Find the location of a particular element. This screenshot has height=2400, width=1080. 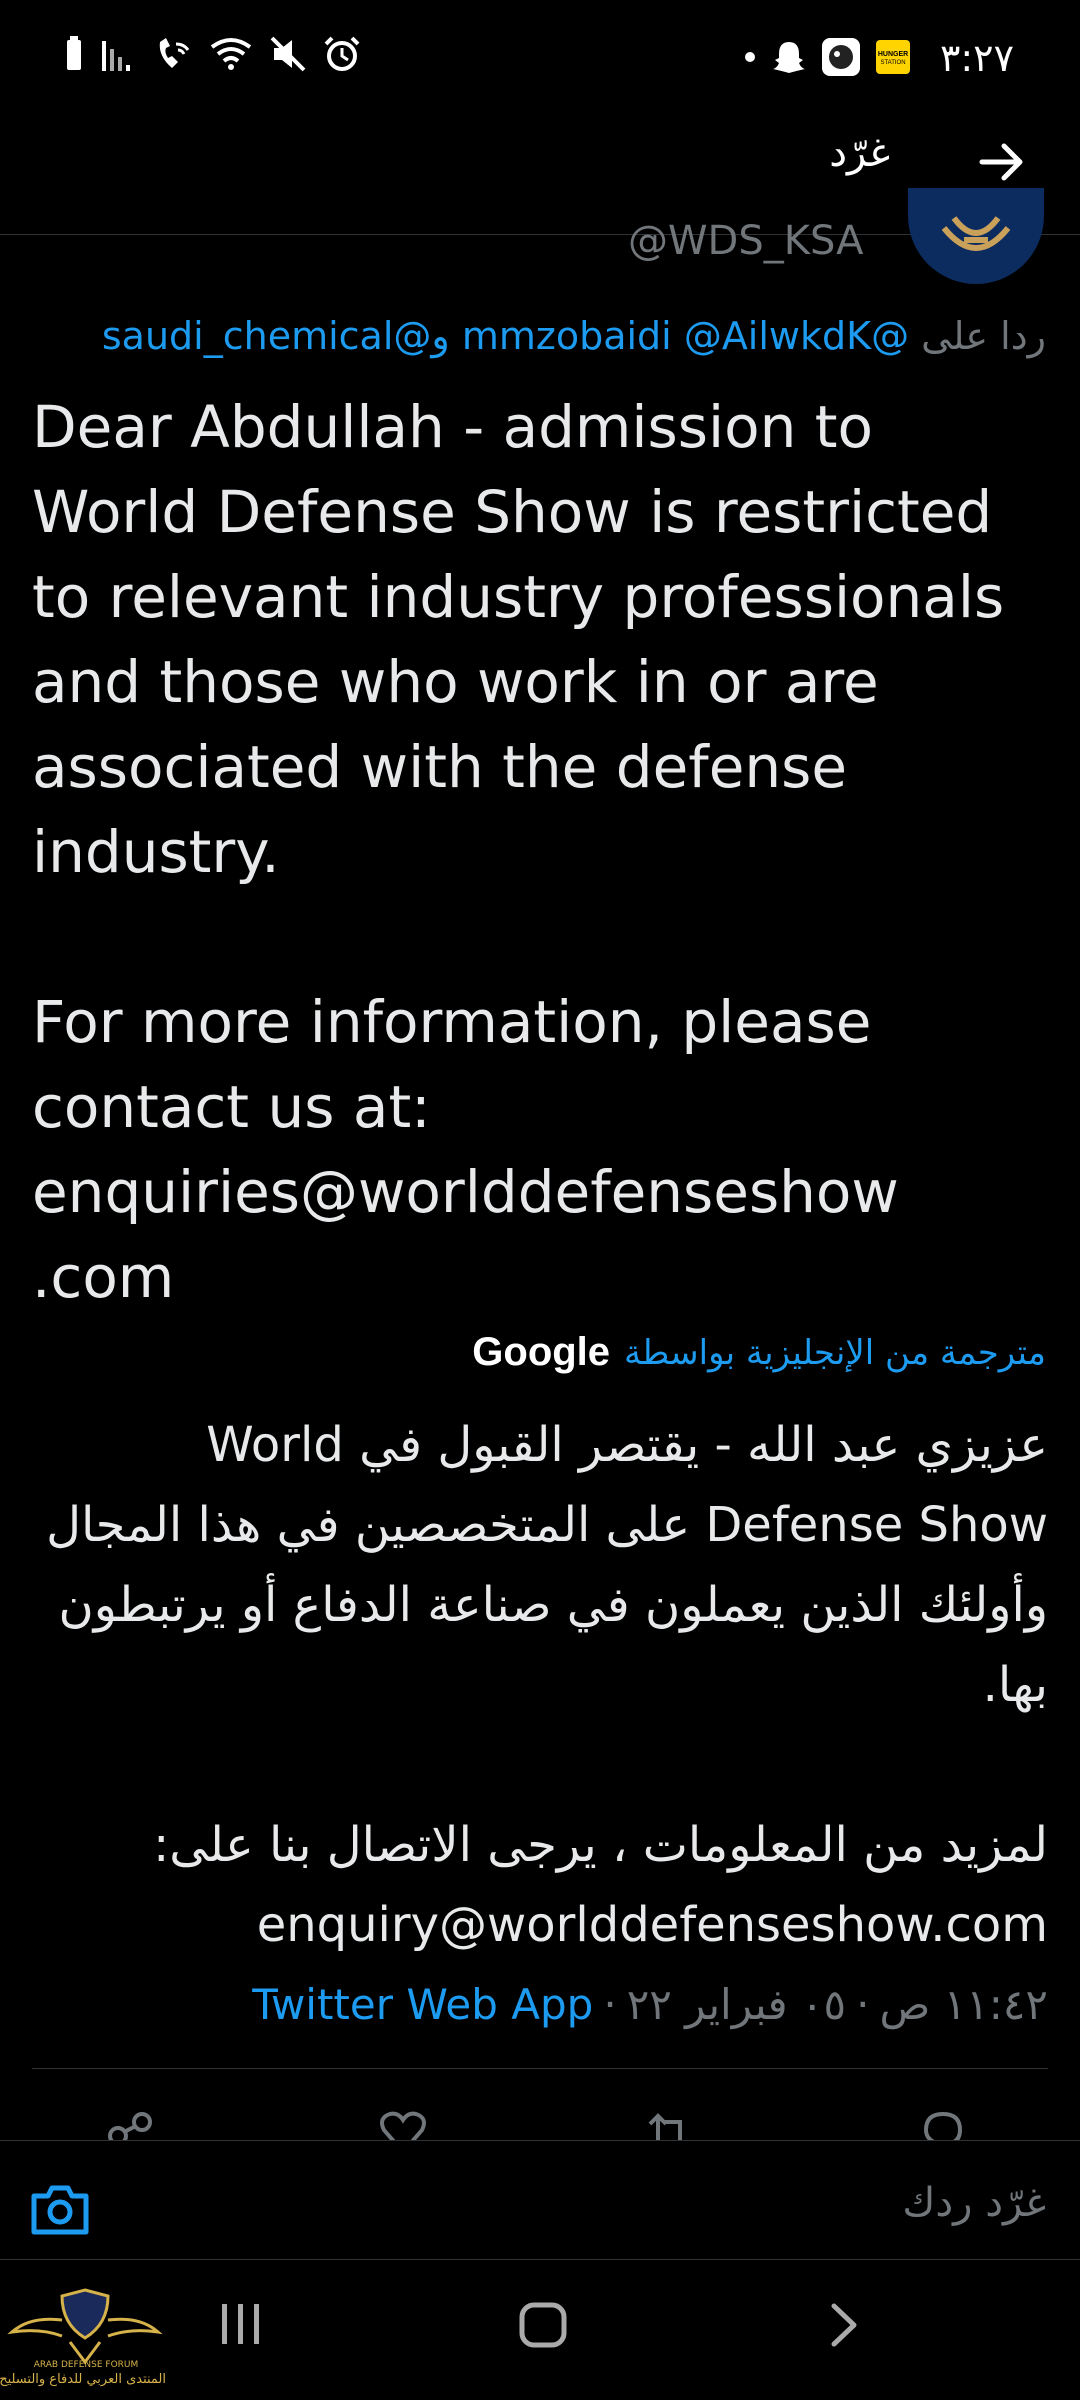

status-time: ٣:٢٧ is located at coordinates (976, 58).